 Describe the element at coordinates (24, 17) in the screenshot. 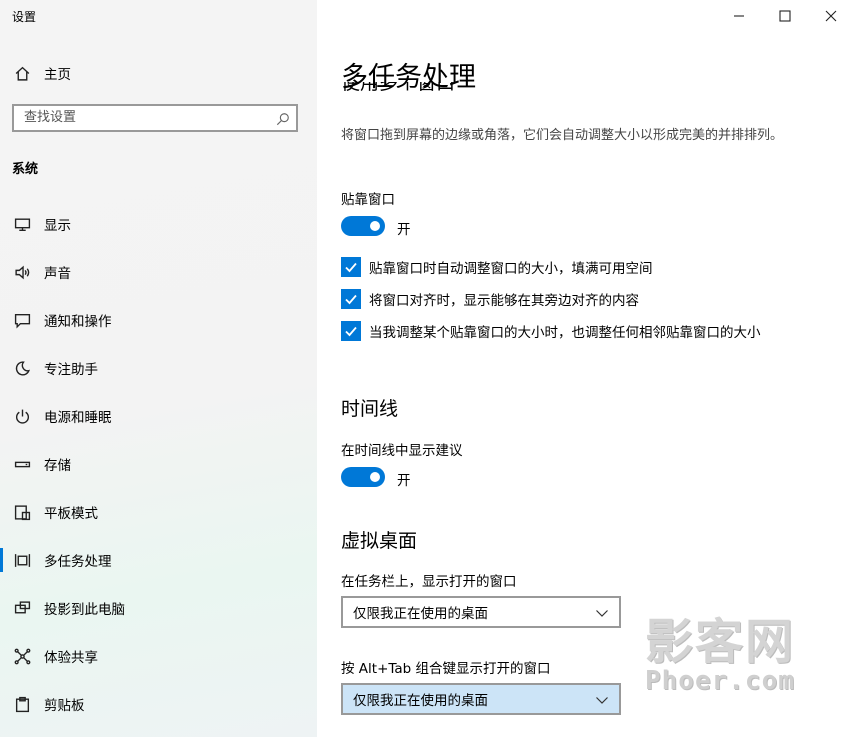

I see `app-title: 设置` at that location.